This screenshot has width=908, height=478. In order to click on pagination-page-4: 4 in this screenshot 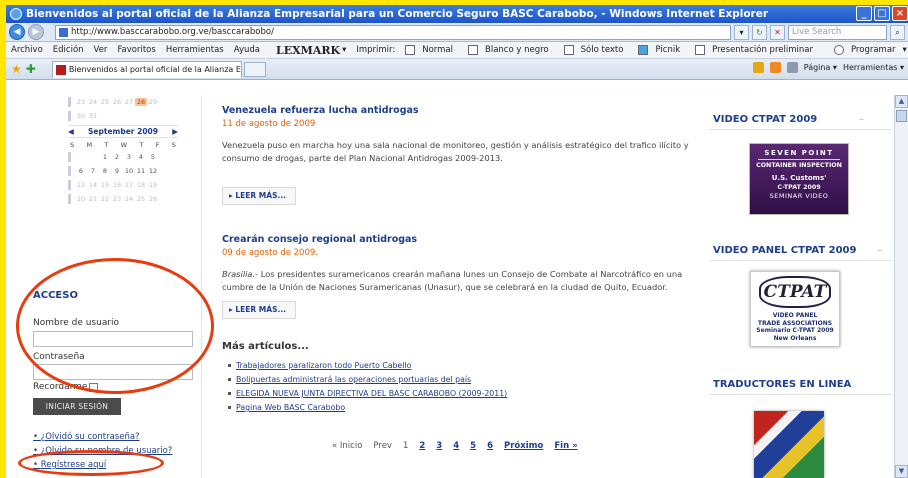, I will do `click(456, 446)`.